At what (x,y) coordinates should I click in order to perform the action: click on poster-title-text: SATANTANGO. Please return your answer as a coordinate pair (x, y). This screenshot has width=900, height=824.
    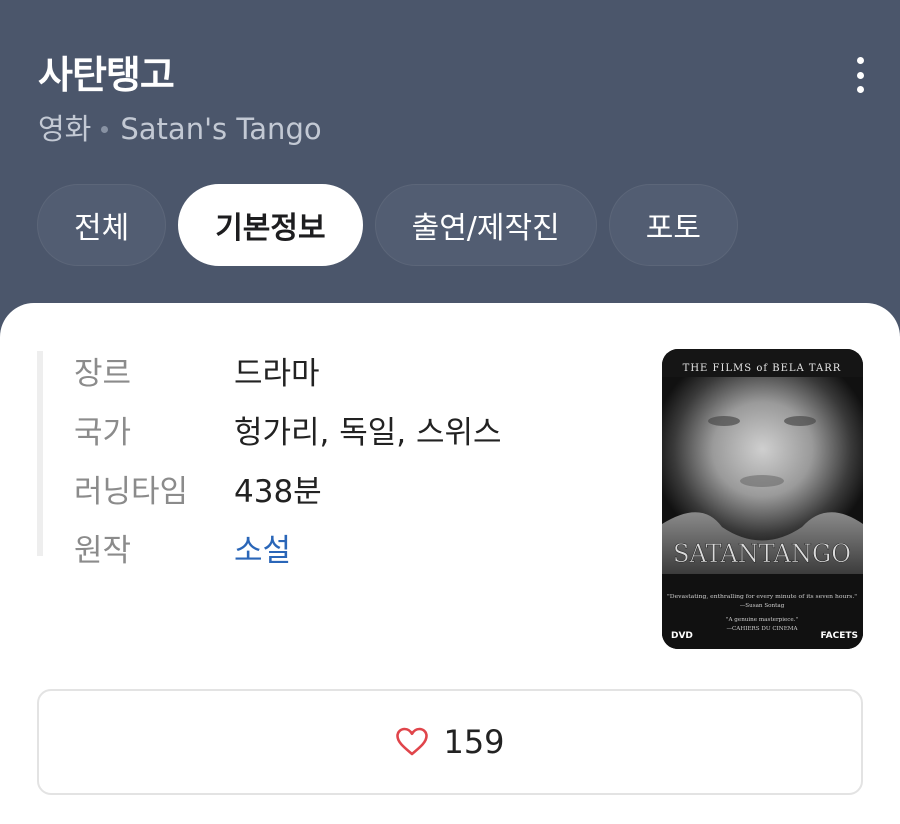
    Looking at the image, I should click on (762, 553).